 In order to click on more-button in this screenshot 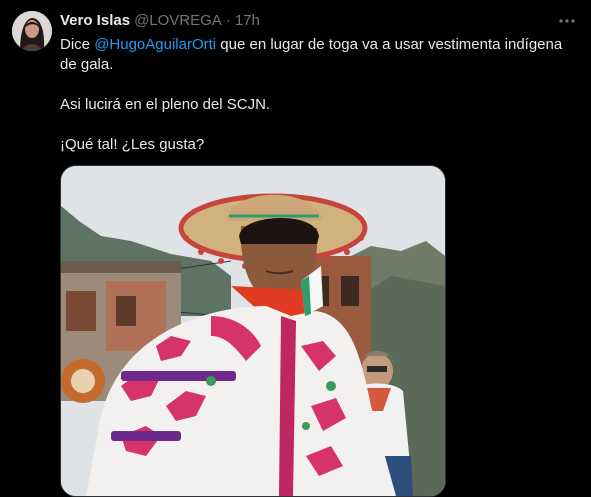, I will do `click(567, 21)`.